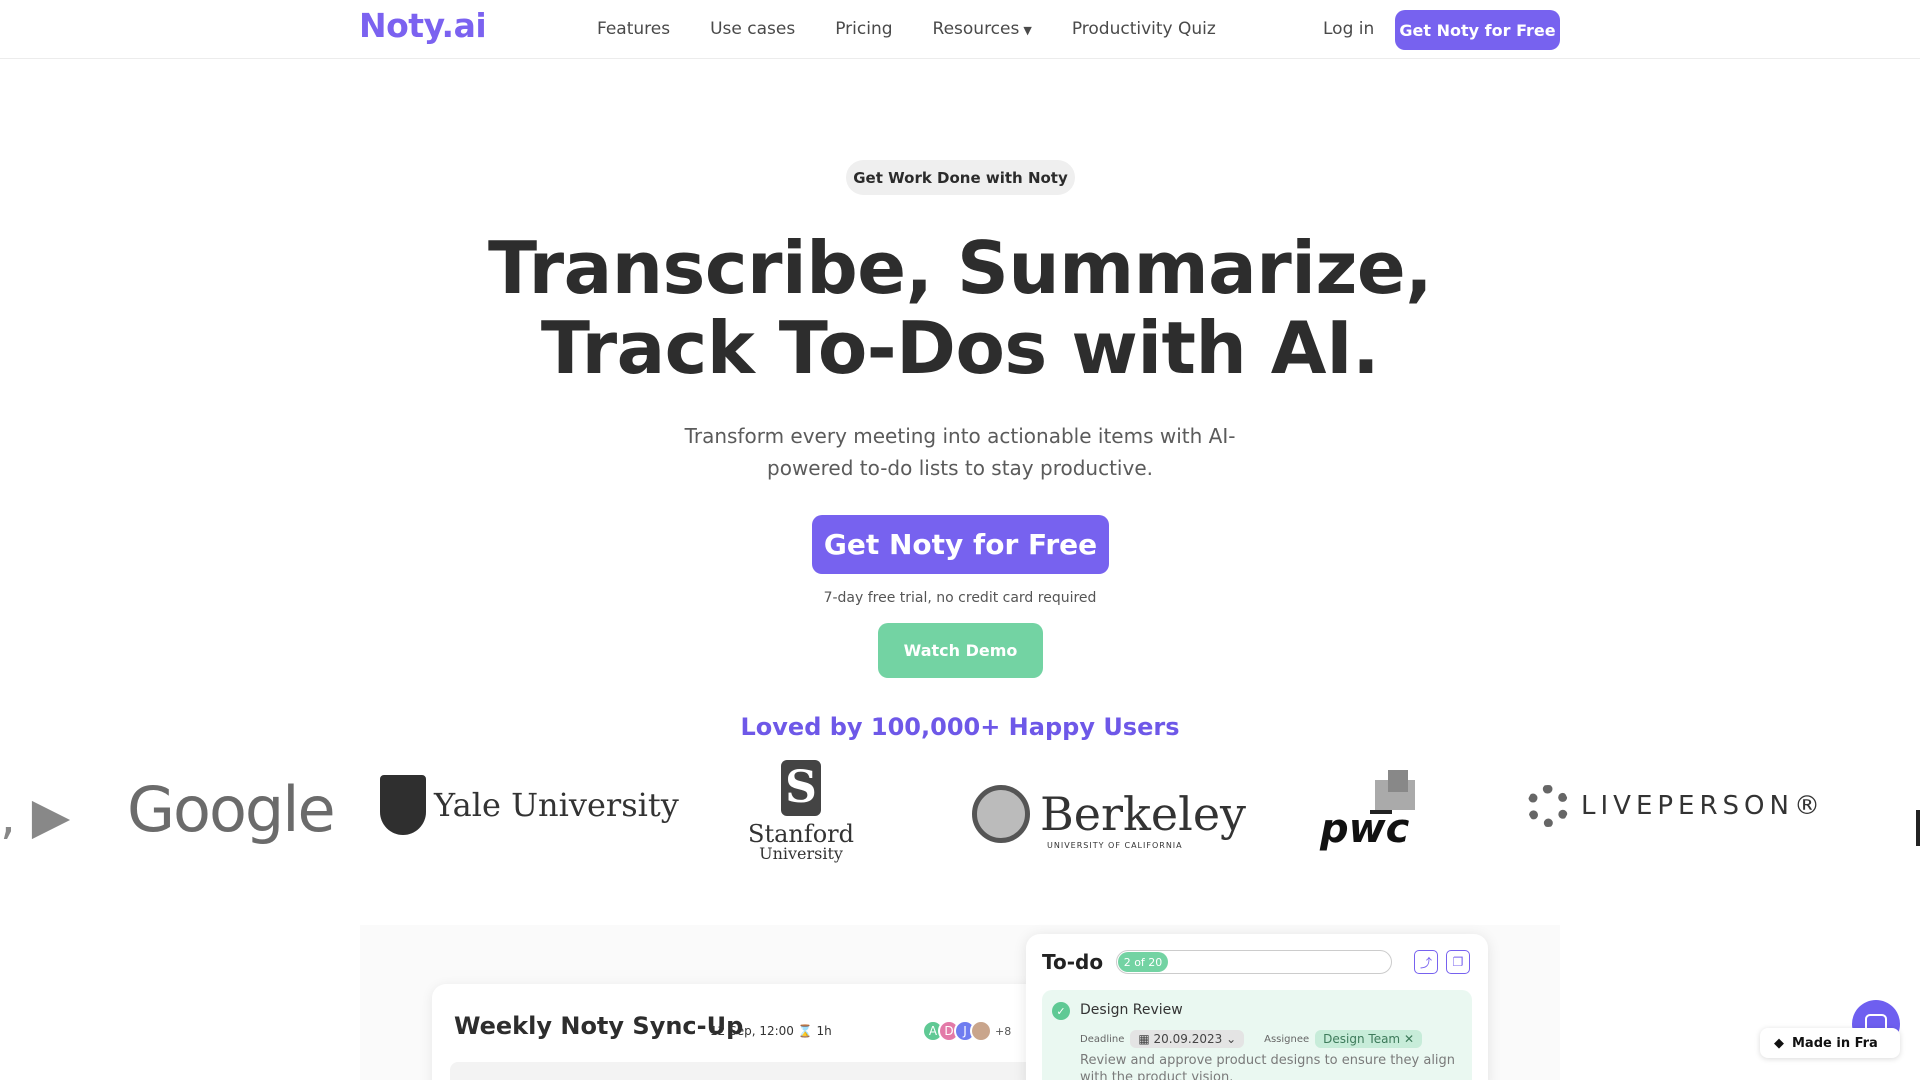 This screenshot has width=1920, height=1080. I want to click on framer-badge-text: Made in Fra, so click(1835, 1043).